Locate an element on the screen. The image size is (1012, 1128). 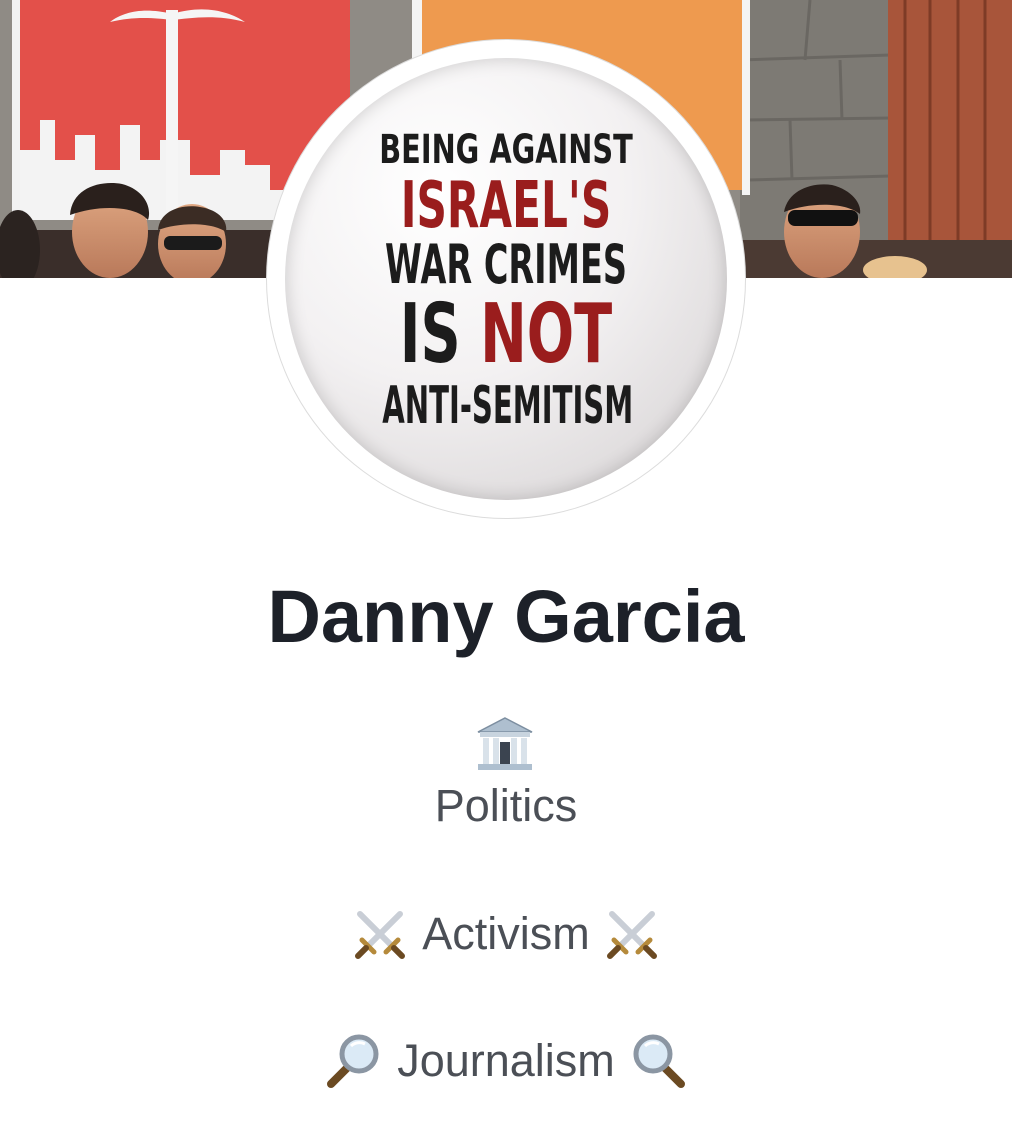
bio-journalism: Journalism is located at coordinates (506, 1060).